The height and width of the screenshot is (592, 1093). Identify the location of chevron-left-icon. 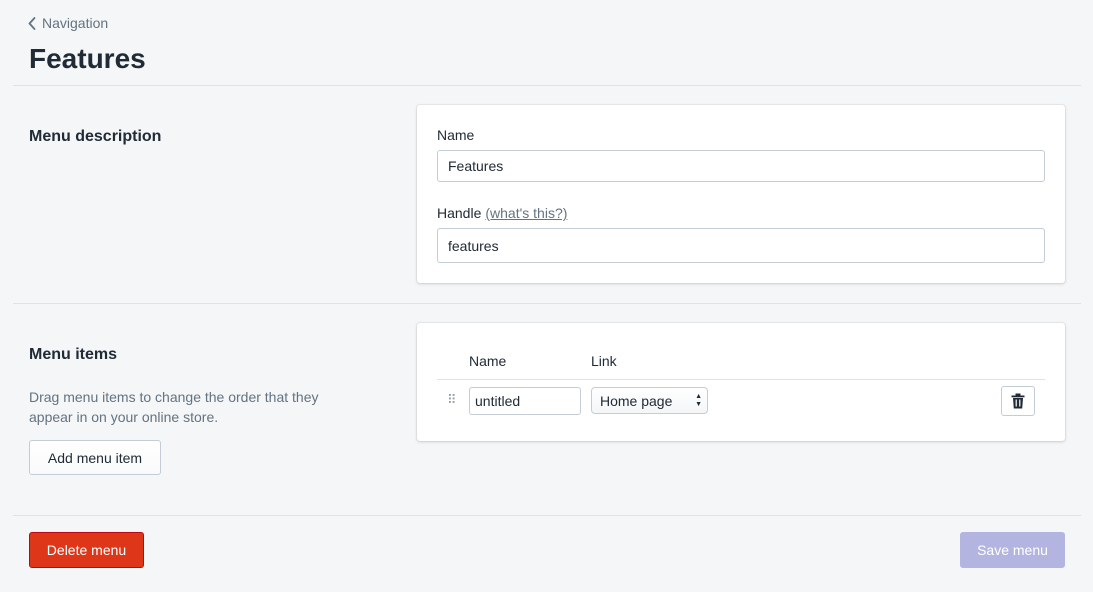
(32, 23).